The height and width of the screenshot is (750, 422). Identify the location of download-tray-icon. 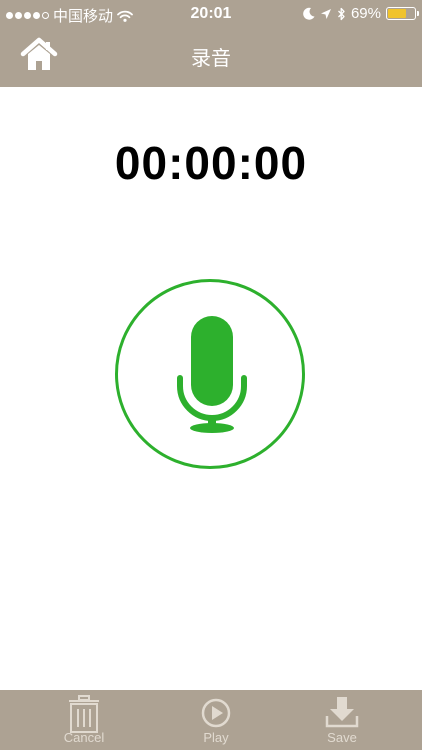
(342, 712).